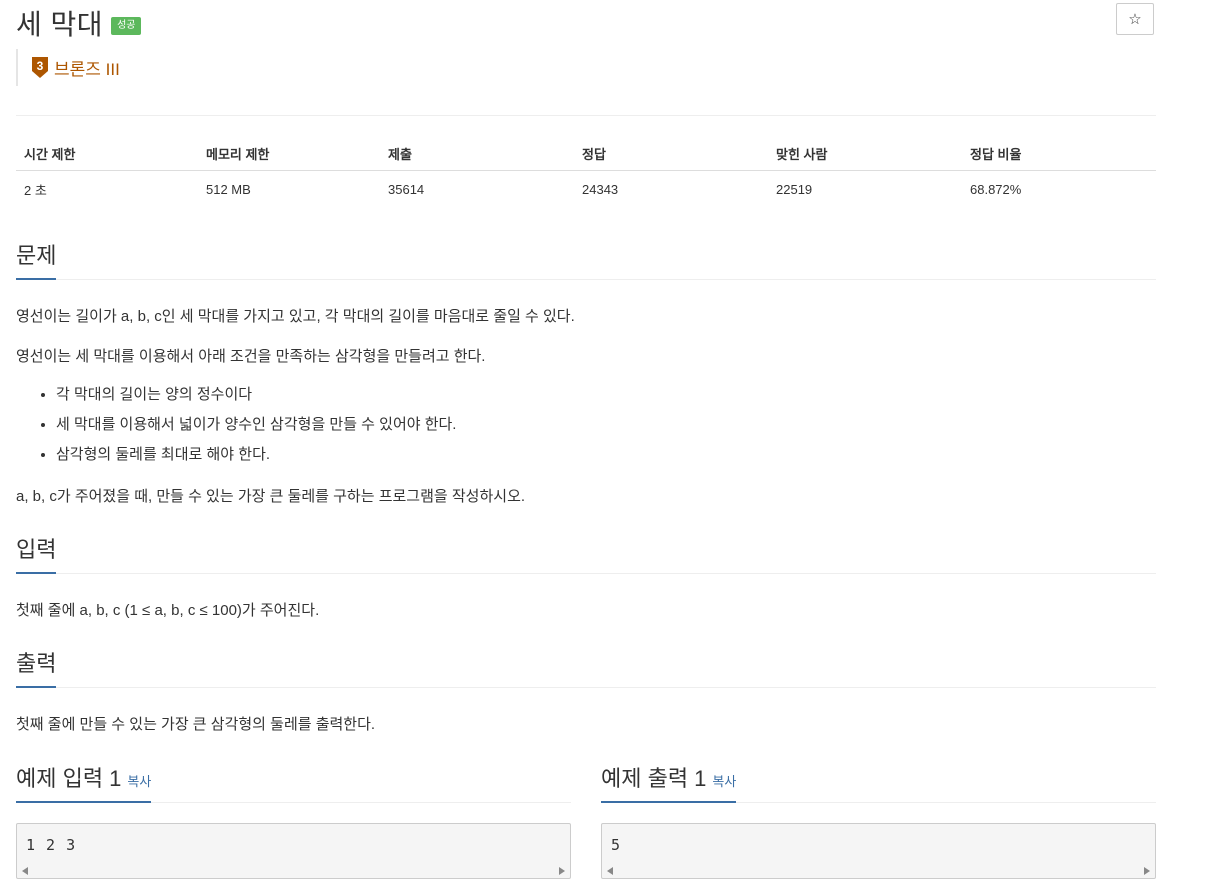  I want to click on svg-text: 3, so click(40, 66).